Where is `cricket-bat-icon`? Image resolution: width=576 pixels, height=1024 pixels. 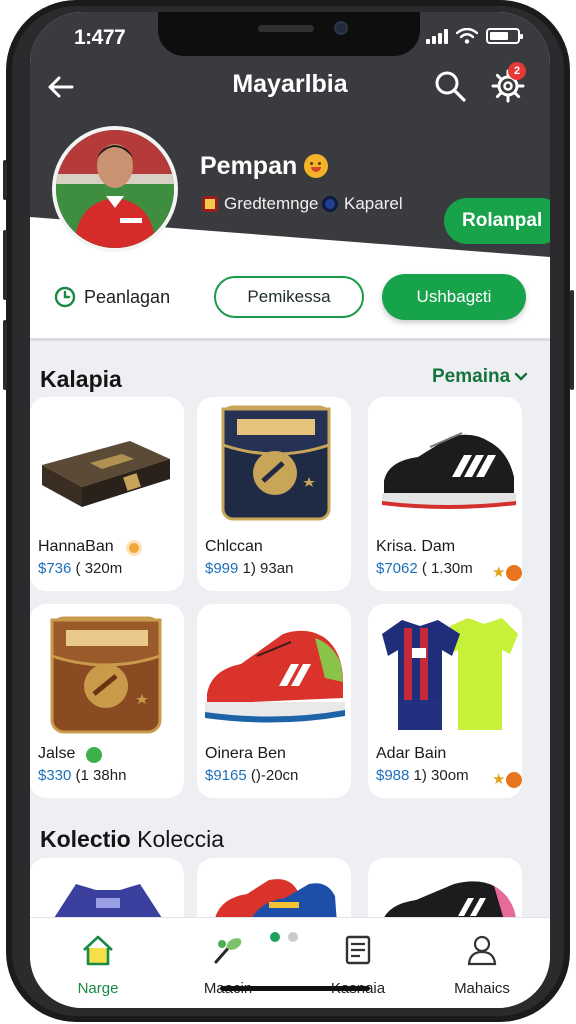 cricket-bat-icon is located at coordinates (228, 951).